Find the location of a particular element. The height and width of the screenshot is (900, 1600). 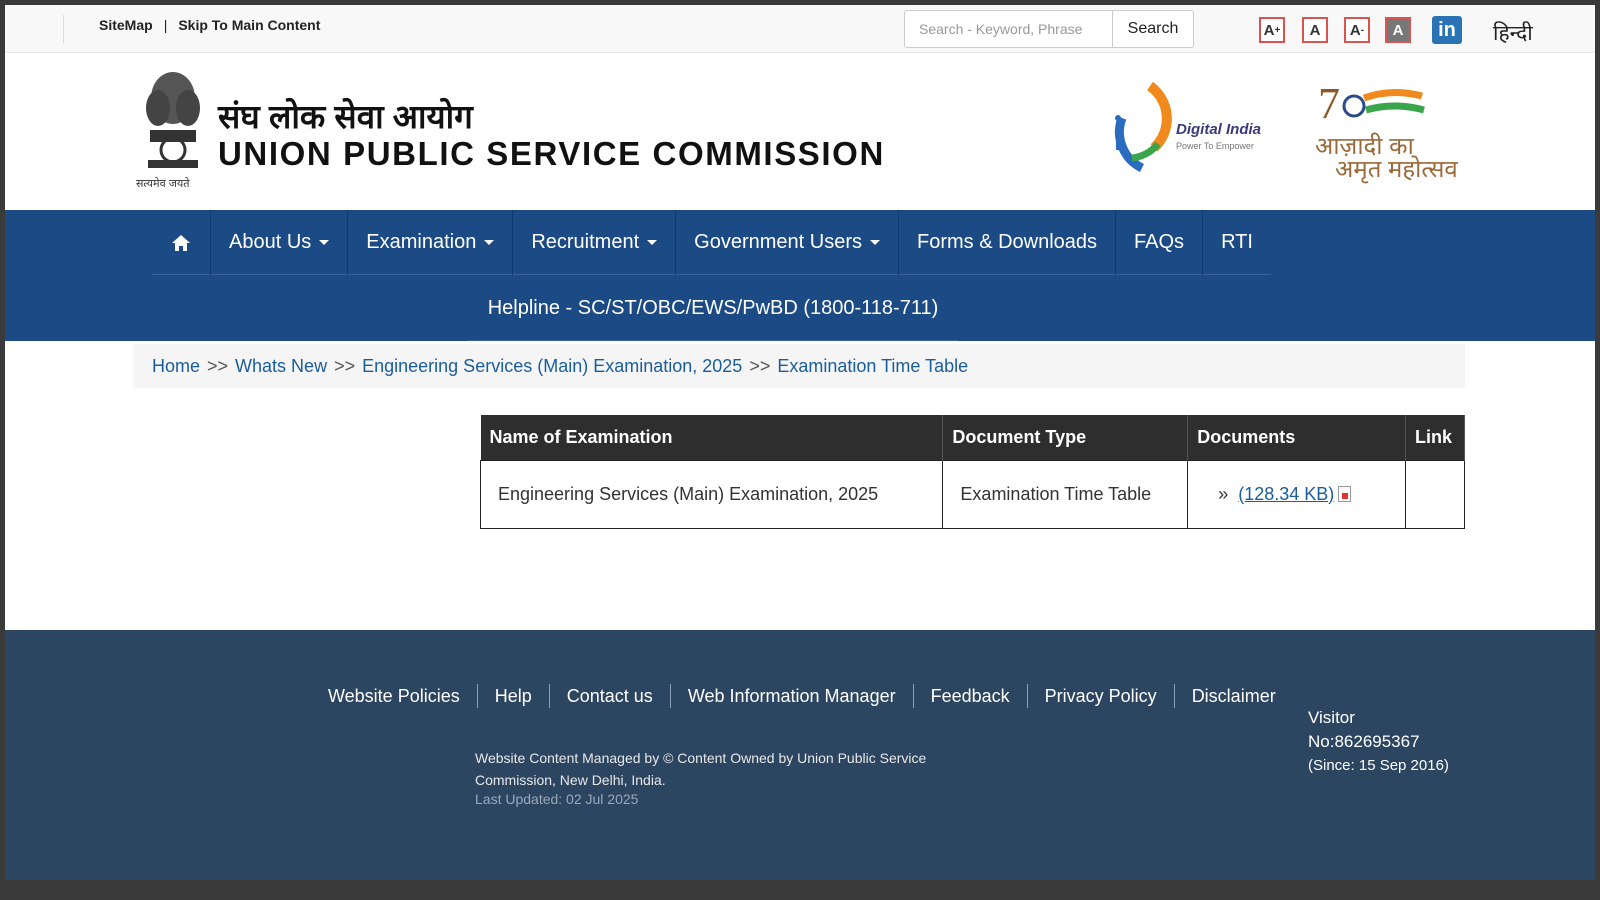

nav-about-us: About Us is located at coordinates (278, 242).